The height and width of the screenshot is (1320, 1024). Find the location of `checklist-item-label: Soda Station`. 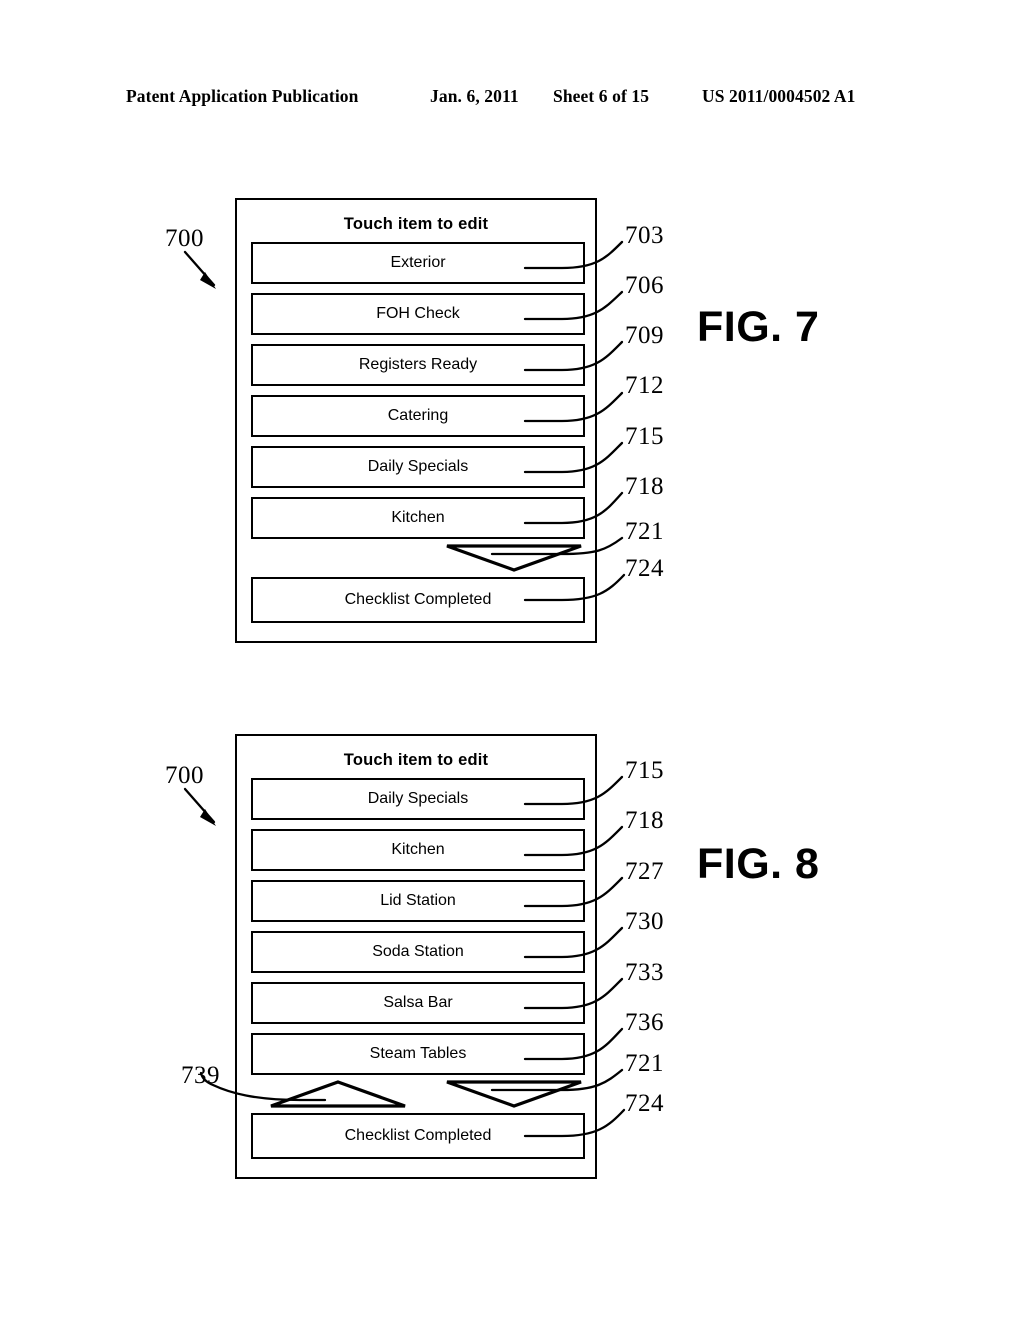

checklist-item-label: Soda Station is located at coordinates (418, 951).